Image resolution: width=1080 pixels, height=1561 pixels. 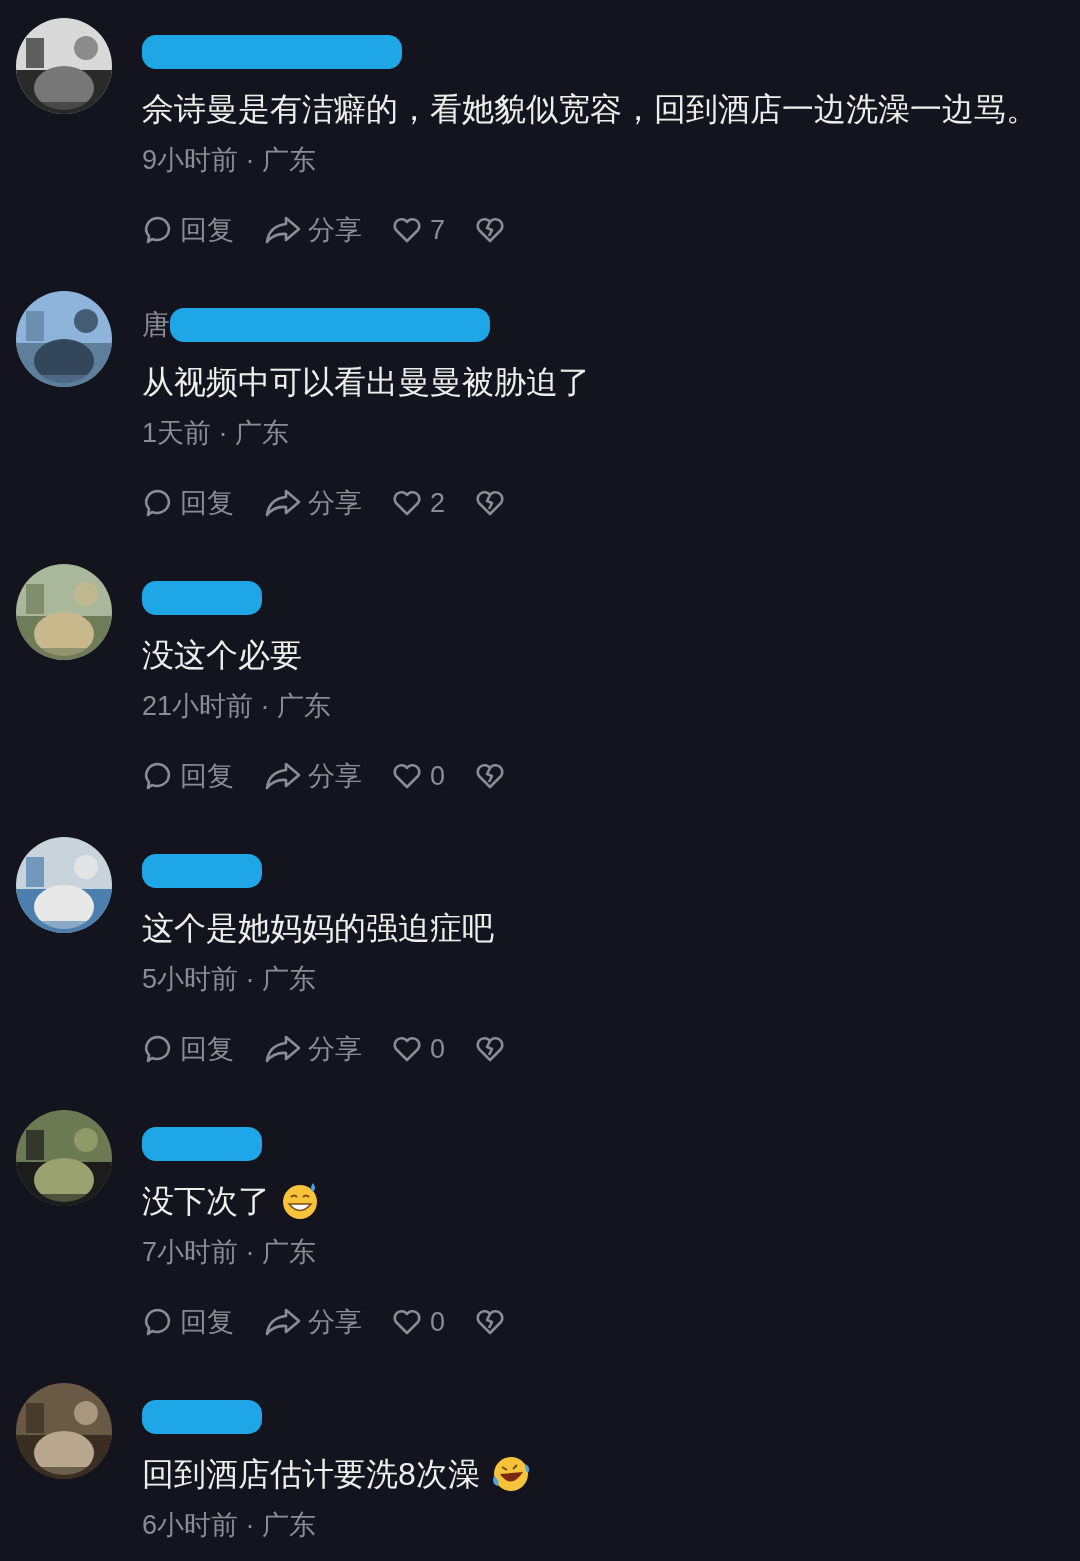 I want to click on comment-meta: 1天前 · 广东, so click(x=216, y=433).